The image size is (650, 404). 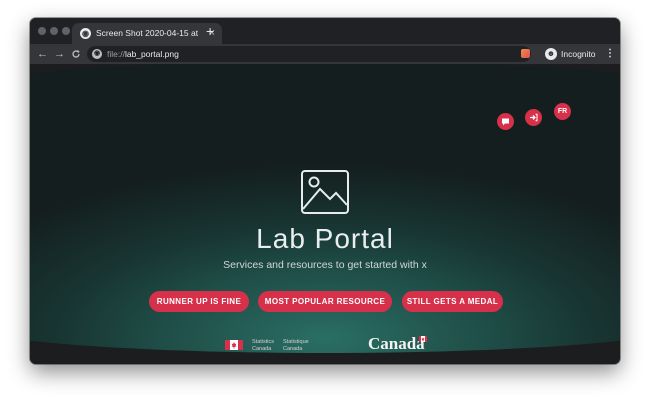 What do you see at coordinates (263, 342) in the screenshot?
I see `statcan-en-line-1: Statistics` at bounding box center [263, 342].